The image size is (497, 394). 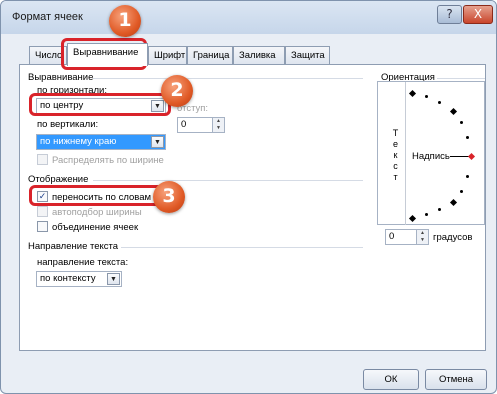 I want to click on angle-handle, so click(x=471, y=156).